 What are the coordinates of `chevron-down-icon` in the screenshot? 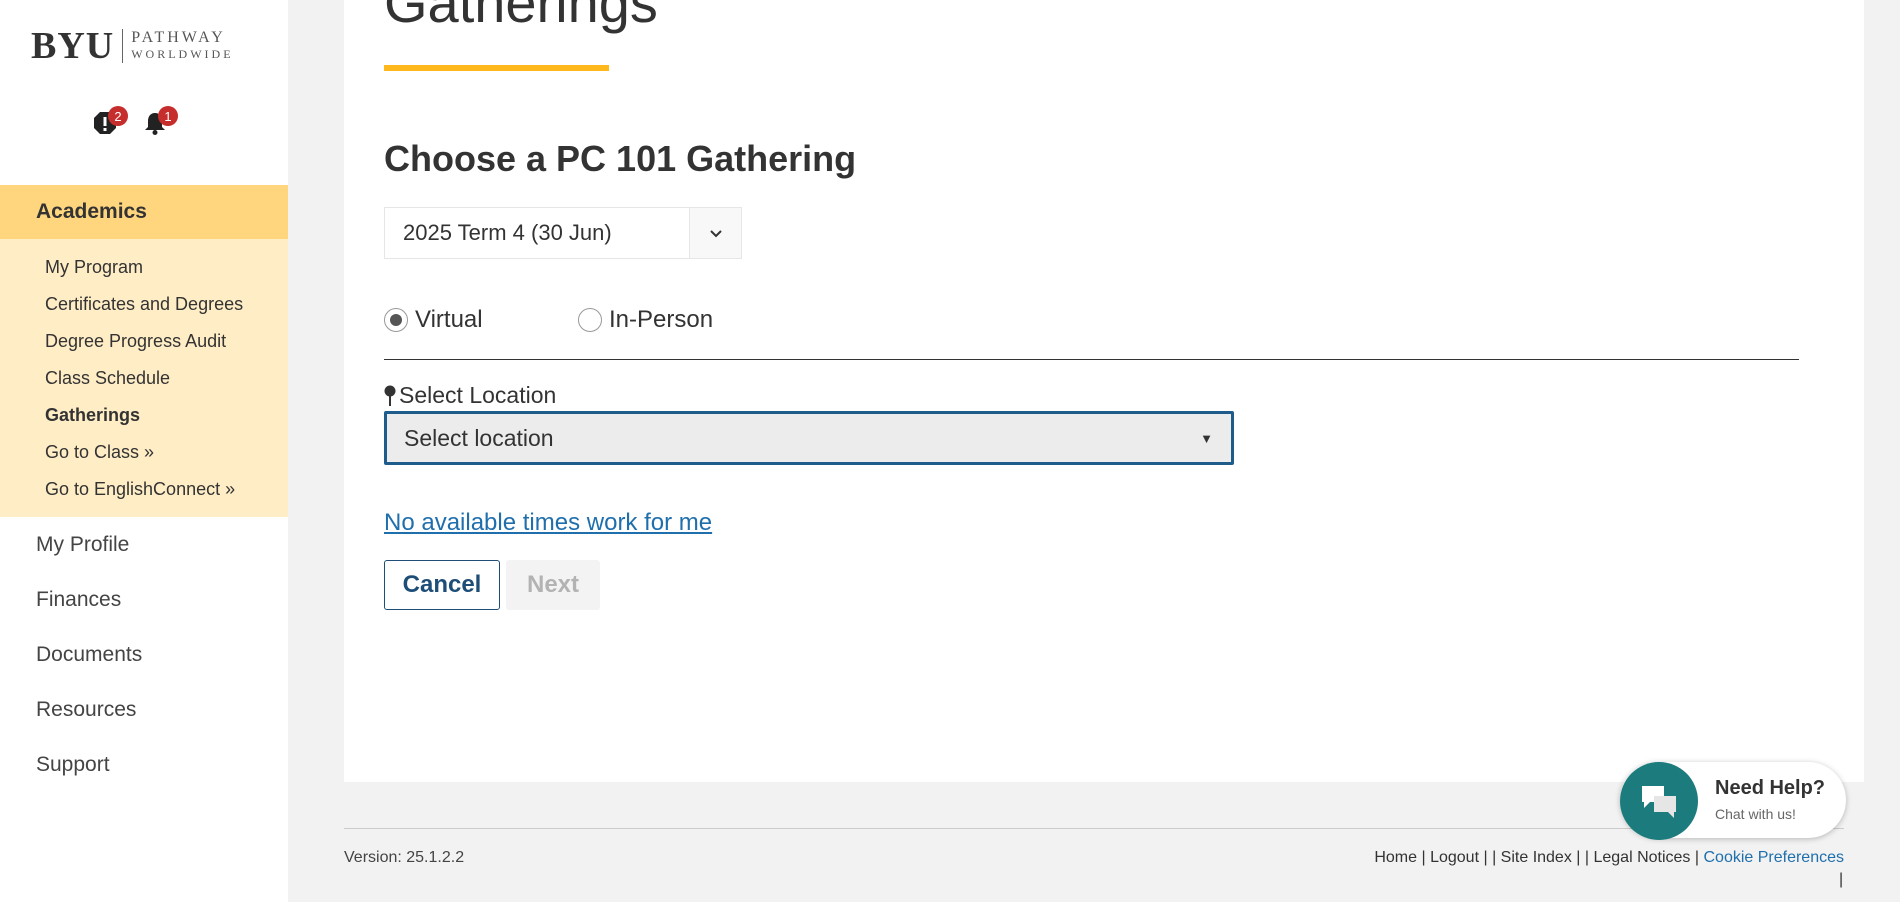 It's located at (715, 233).